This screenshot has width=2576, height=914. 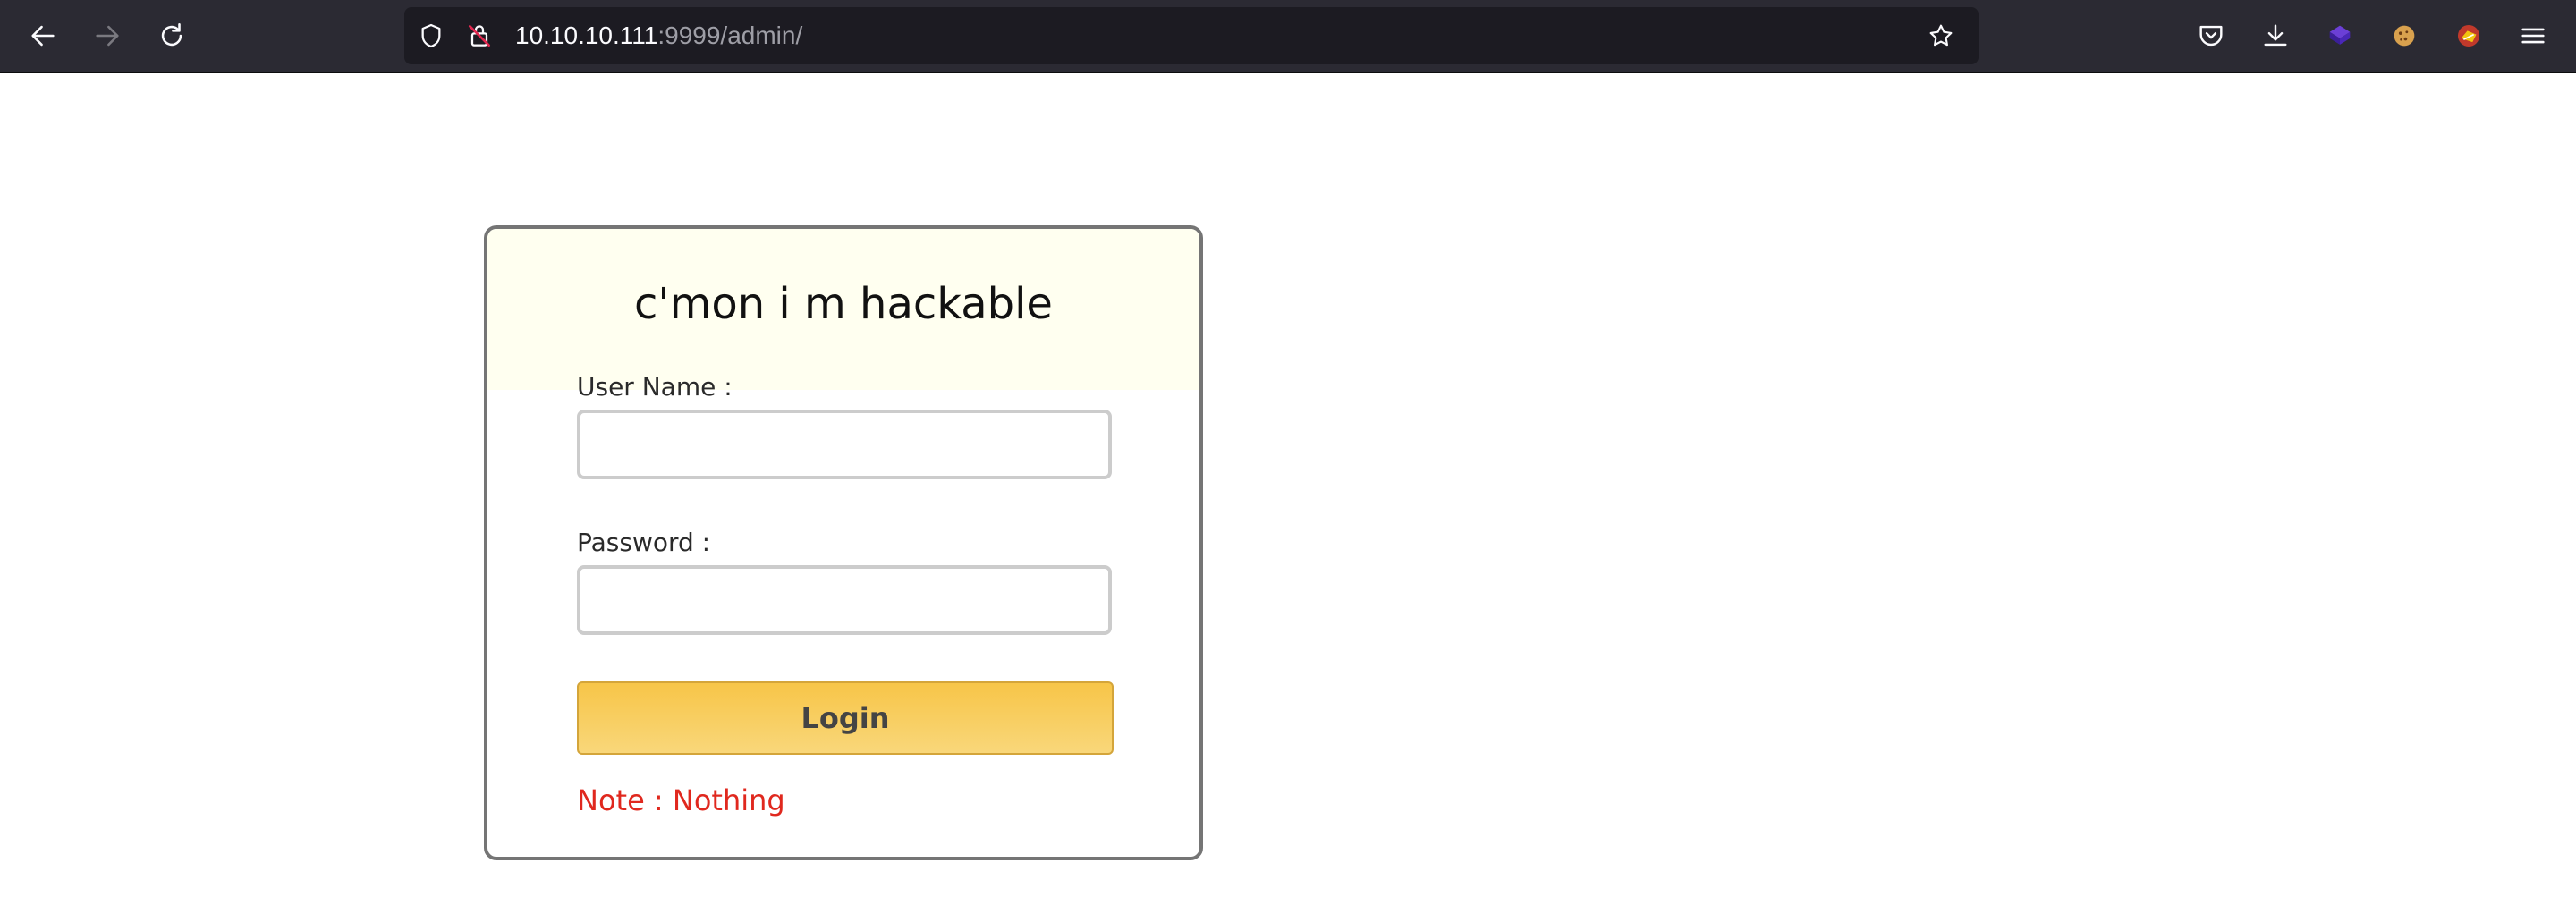 I want to click on menu-button, so click(x=2533, y=36).